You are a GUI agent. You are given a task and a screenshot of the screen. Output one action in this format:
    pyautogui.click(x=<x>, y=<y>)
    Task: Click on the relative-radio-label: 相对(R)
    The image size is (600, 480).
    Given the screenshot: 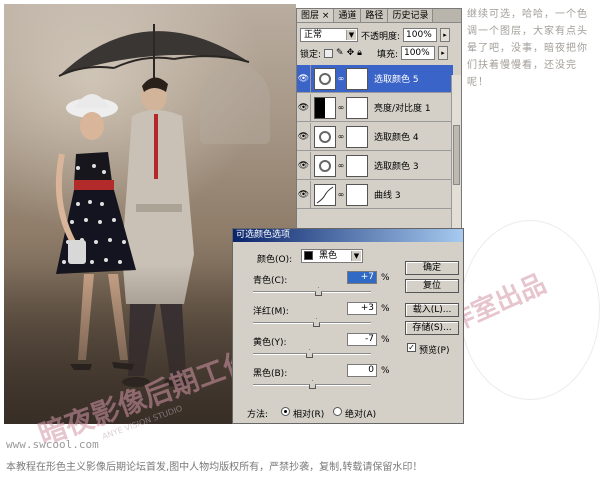 What is the action you would take?
    pyautogui.click(x=309, y=415)
    